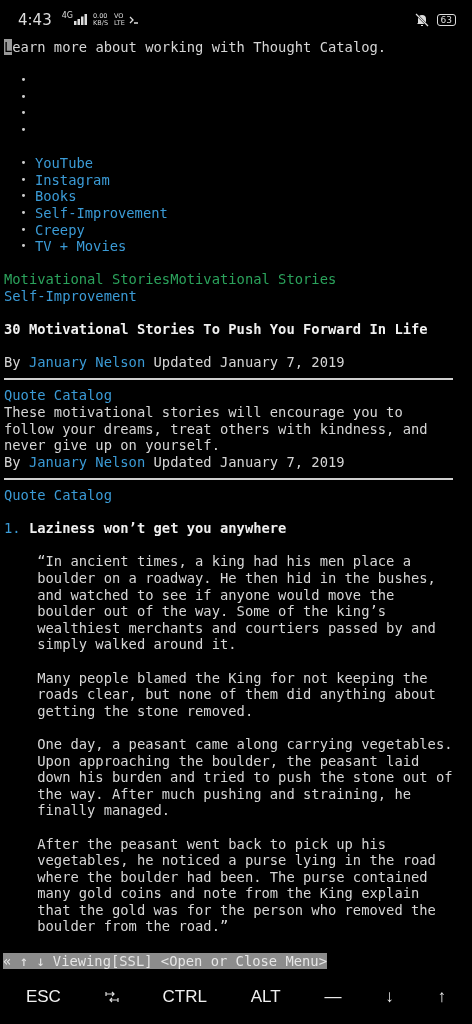  What do you see at coordinates (80, 19) in the screenshot?
I see `signal-icon` at bounding box center [80, 19].